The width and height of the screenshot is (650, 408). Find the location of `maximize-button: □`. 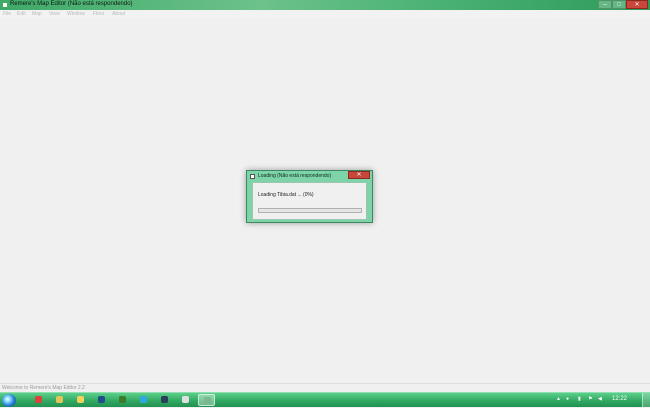

maximize-button: □ is located at coordinates (619, 4).